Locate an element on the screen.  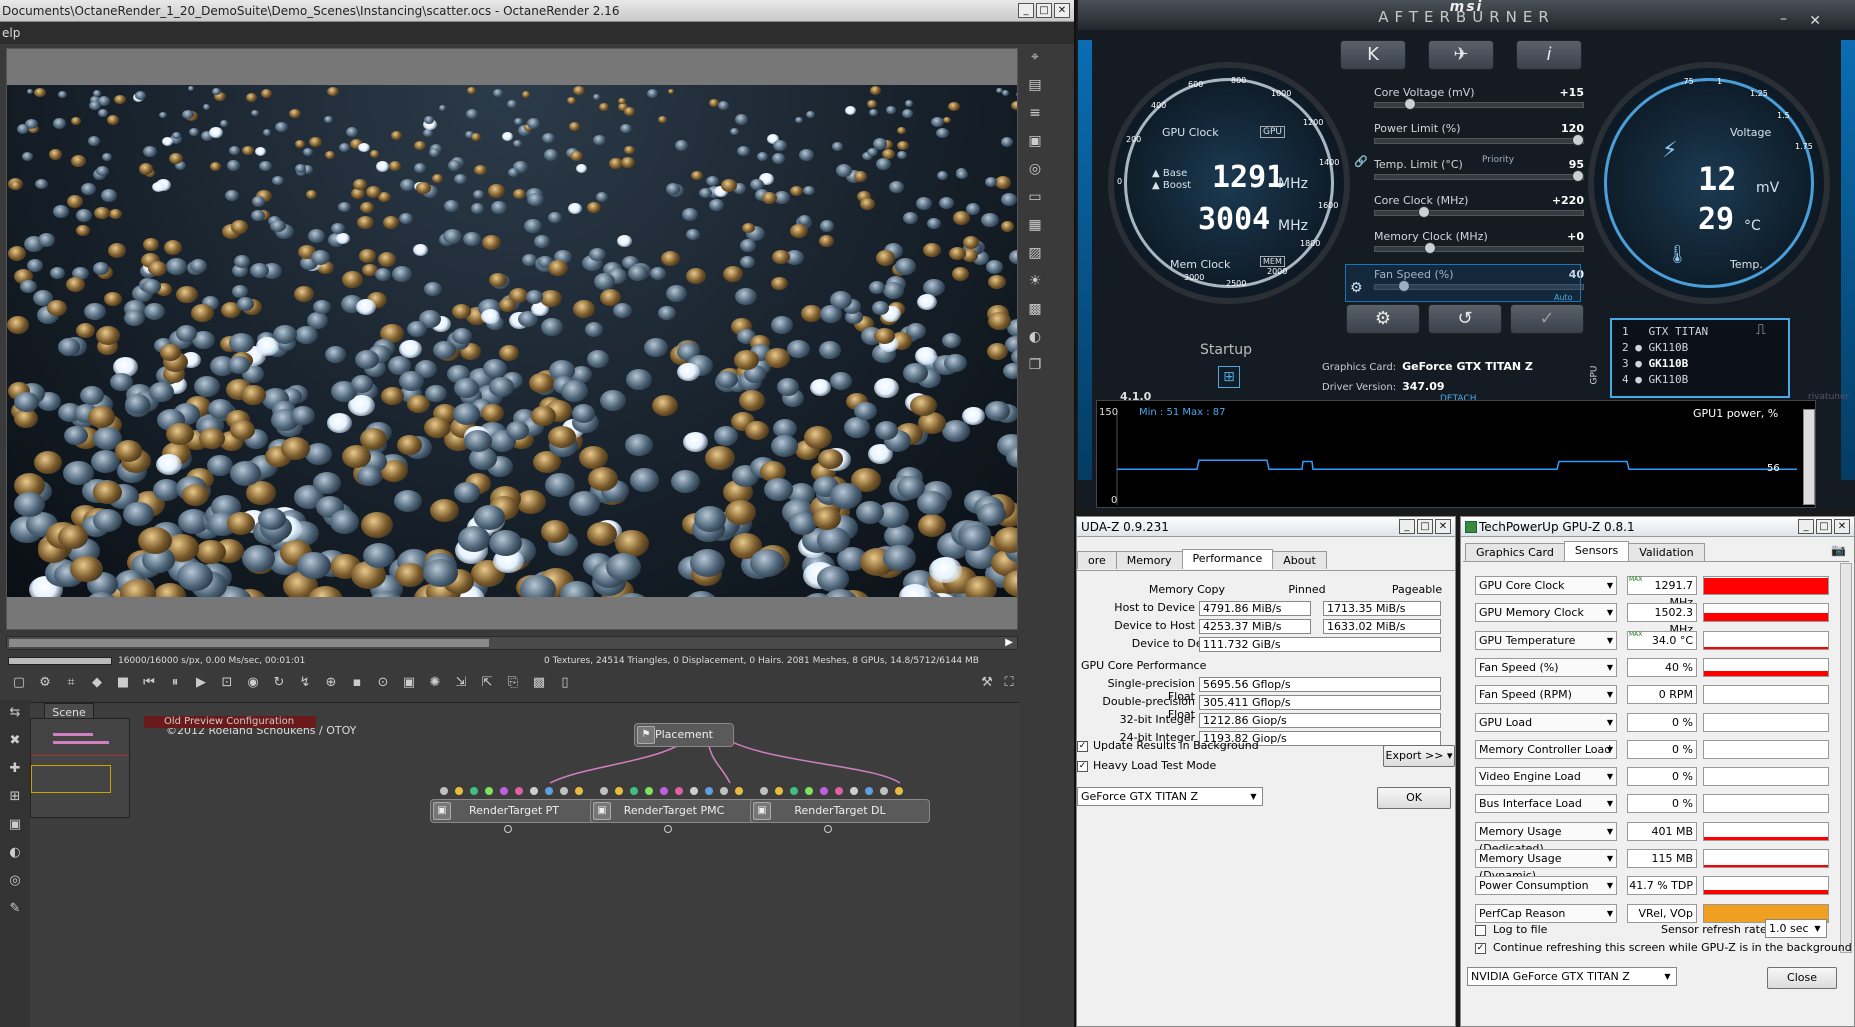
zoom-icon: ⊙ is located at coordinates (383, 683).